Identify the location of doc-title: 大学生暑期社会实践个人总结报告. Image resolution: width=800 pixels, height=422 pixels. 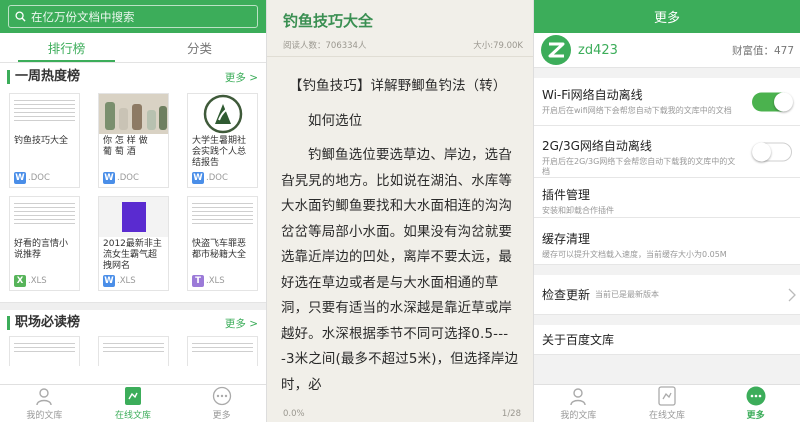
(219, 152).